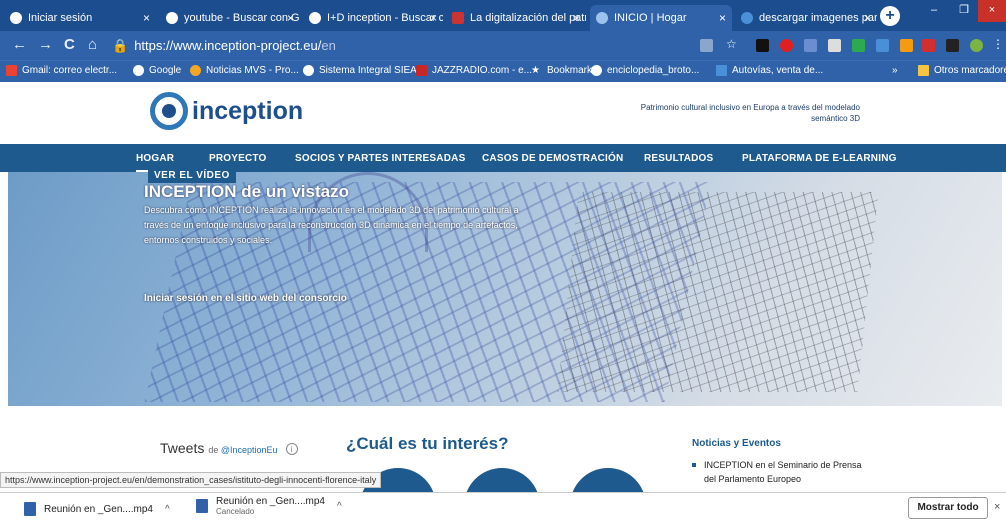 The image size is (1006, 522). I want to click on translate-icon, so click(706, 45).